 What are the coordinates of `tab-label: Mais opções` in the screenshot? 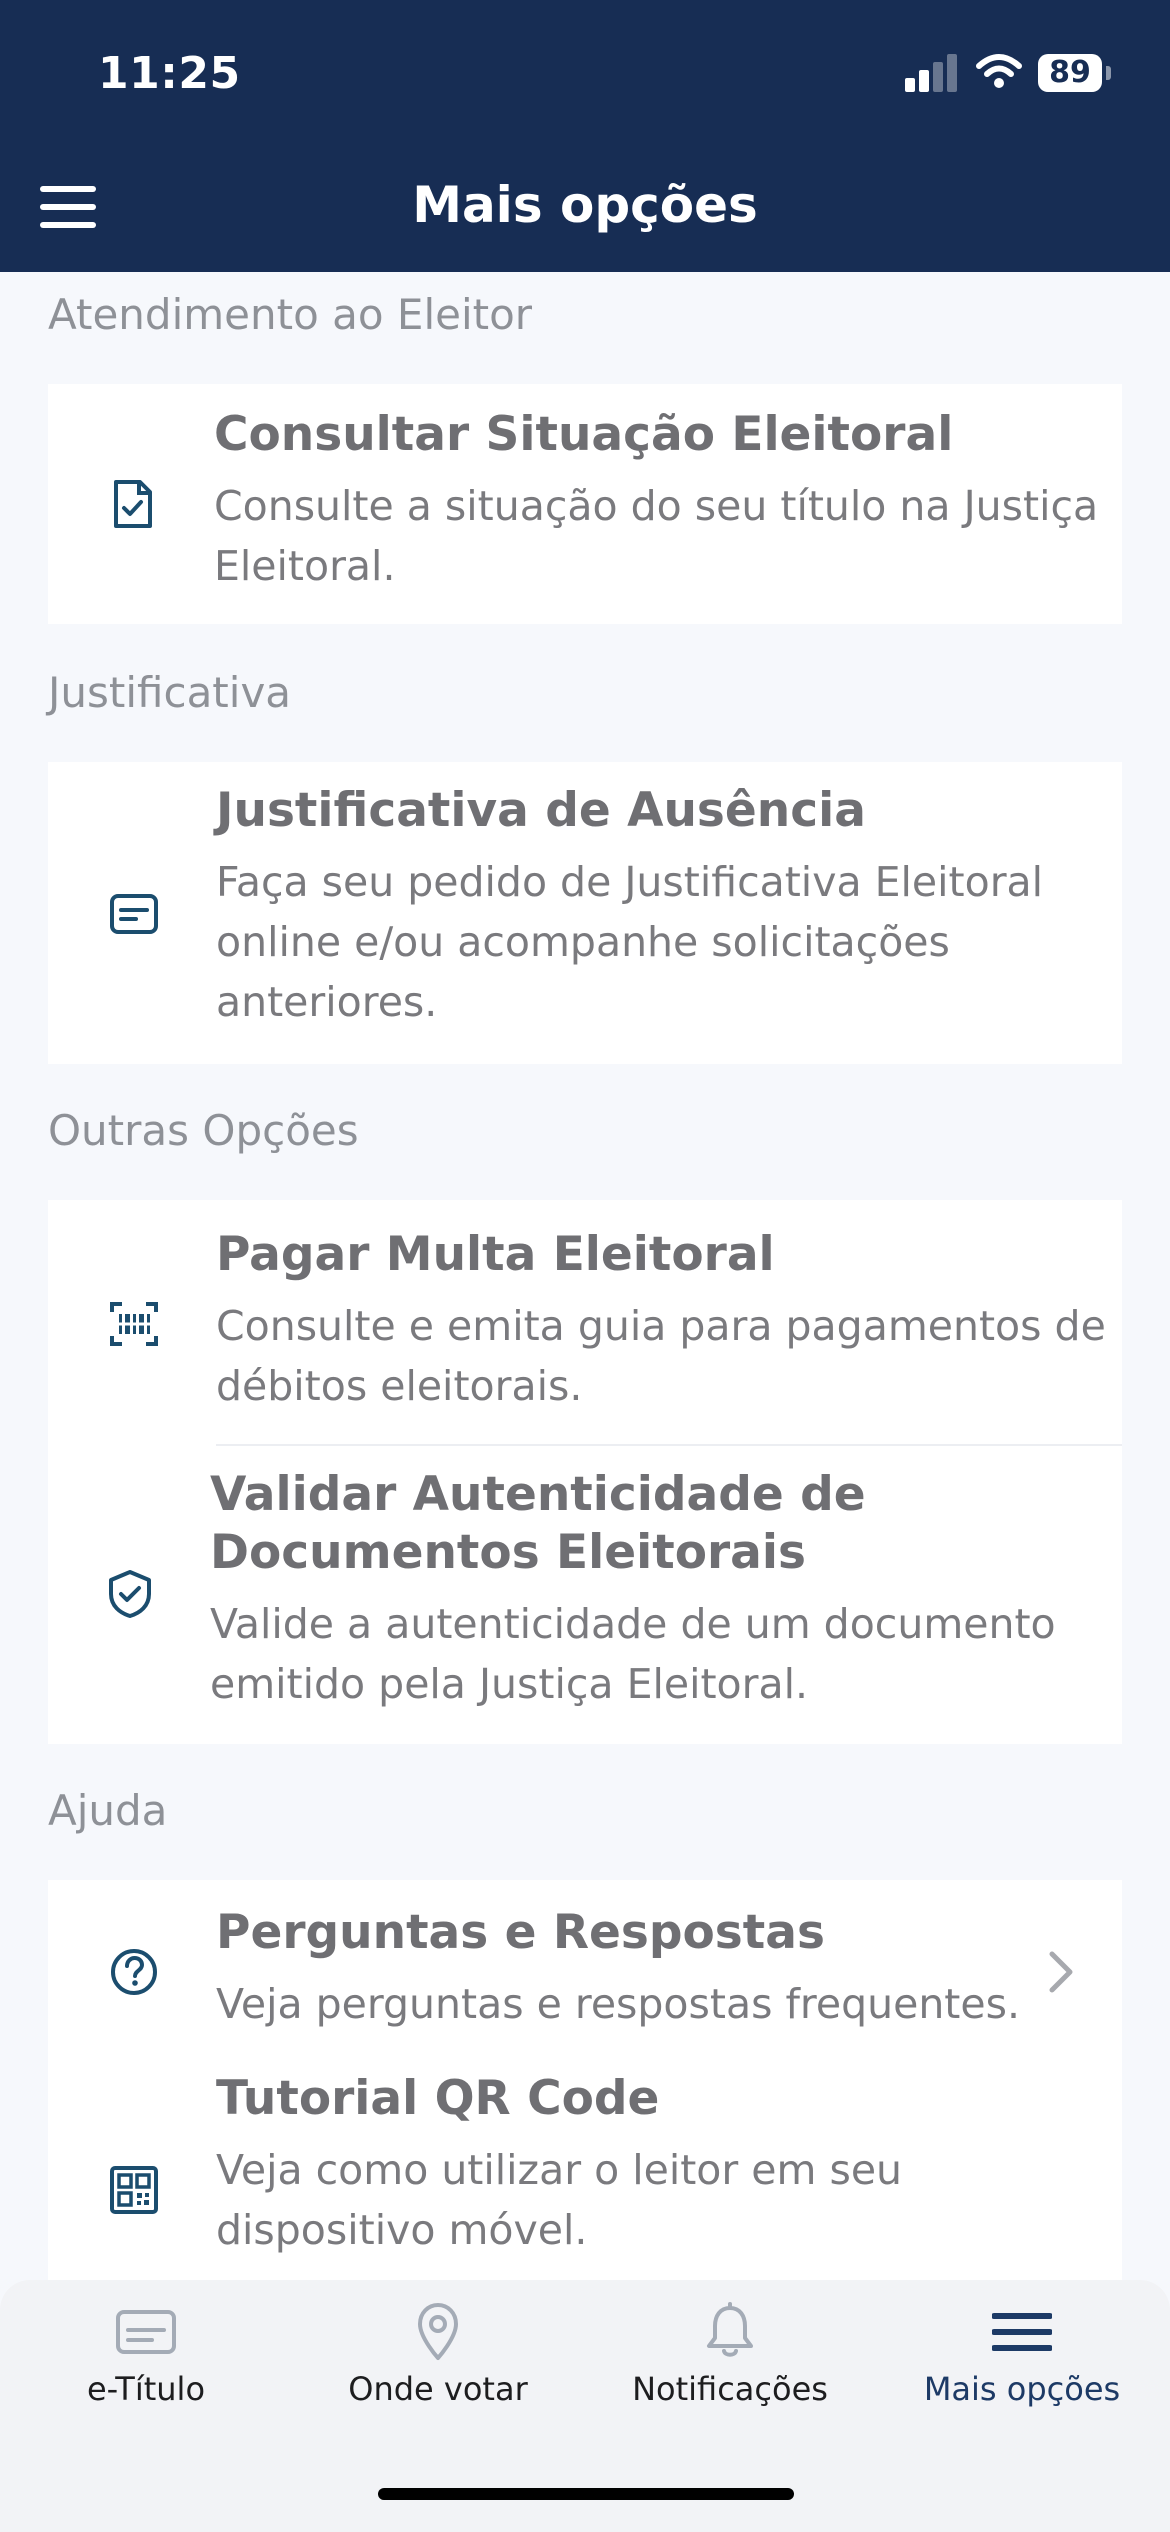 It's located at (1022, 2389).